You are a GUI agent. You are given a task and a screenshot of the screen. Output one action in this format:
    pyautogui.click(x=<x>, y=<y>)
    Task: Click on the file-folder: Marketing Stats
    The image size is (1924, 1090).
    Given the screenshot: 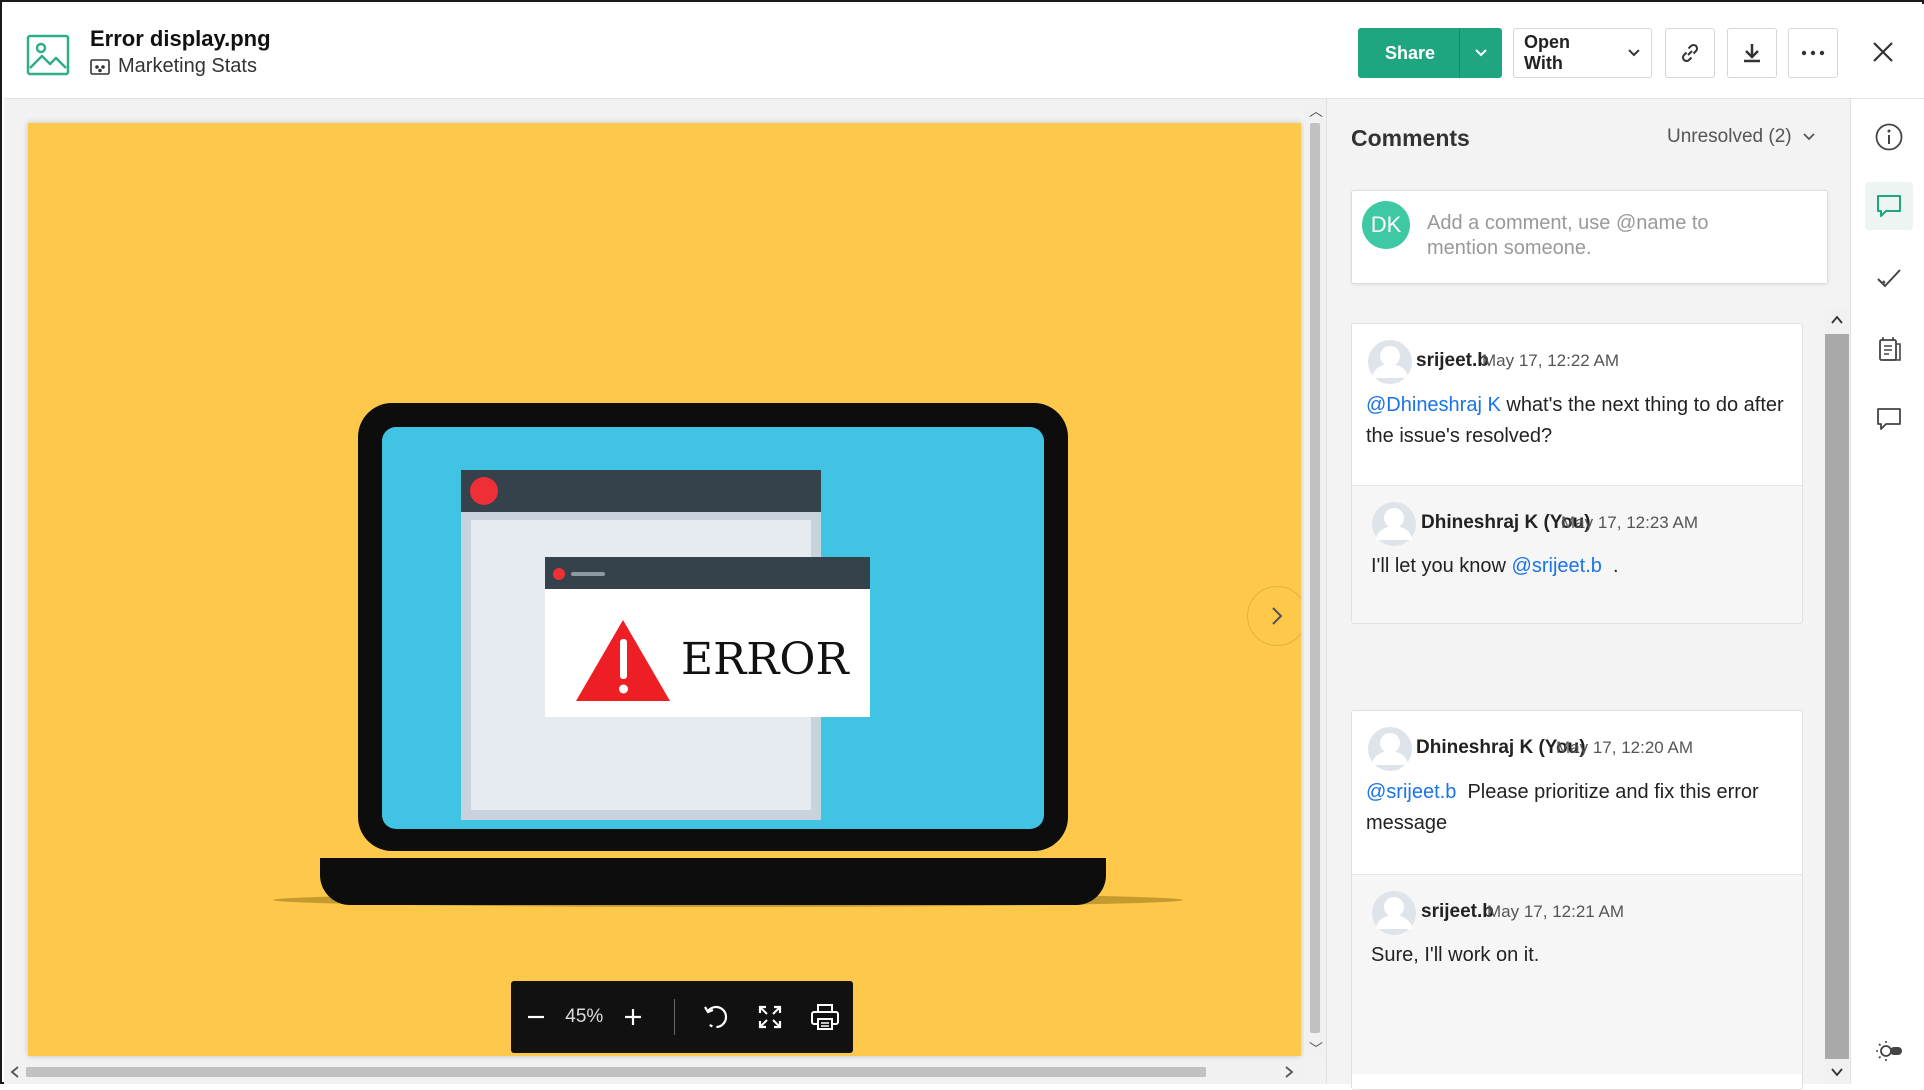 What is the action you would take?
    pyautogui.click(x=173, y=66)
    